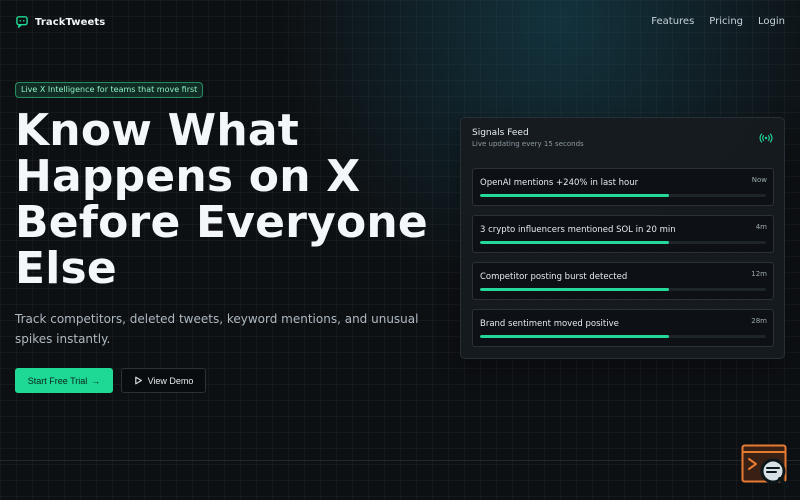 The height and width of the screenshot is (500, 800). I want to click on signal-item: Competitor posting burst detected 12m, so click(623, 281).